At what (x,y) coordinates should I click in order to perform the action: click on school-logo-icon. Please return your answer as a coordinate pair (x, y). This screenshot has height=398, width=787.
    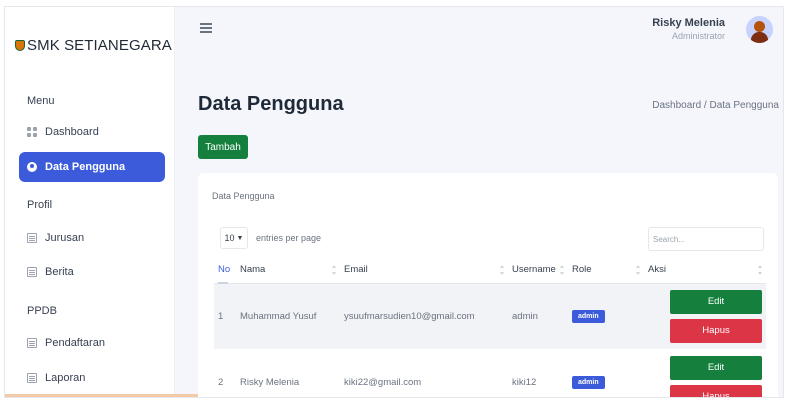
    Looking at the image, I should click on (20, 45).